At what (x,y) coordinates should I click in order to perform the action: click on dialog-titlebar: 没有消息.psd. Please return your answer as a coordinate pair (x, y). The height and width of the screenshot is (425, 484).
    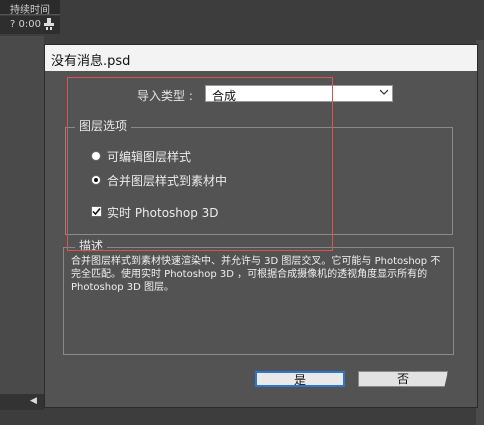
    Looking at the image, I should click on (261, 58).